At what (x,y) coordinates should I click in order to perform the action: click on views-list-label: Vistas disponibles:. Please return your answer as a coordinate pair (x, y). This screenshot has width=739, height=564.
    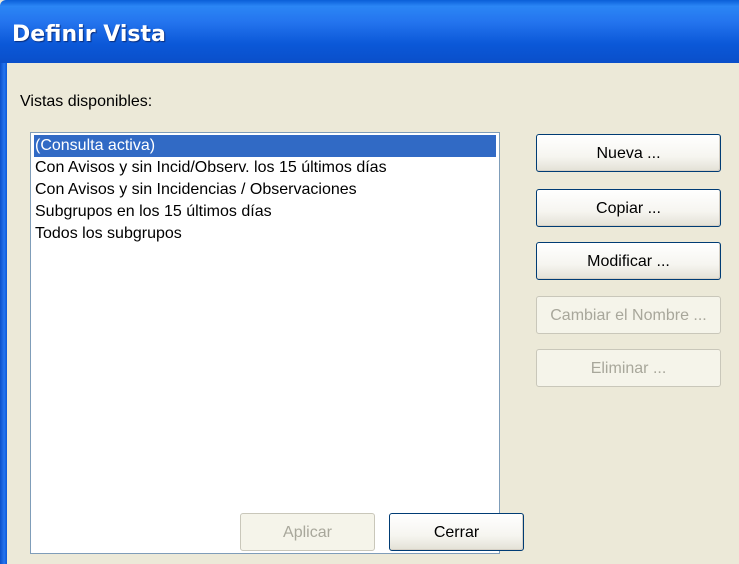
    Looking at the image, I should click on (86, 101).